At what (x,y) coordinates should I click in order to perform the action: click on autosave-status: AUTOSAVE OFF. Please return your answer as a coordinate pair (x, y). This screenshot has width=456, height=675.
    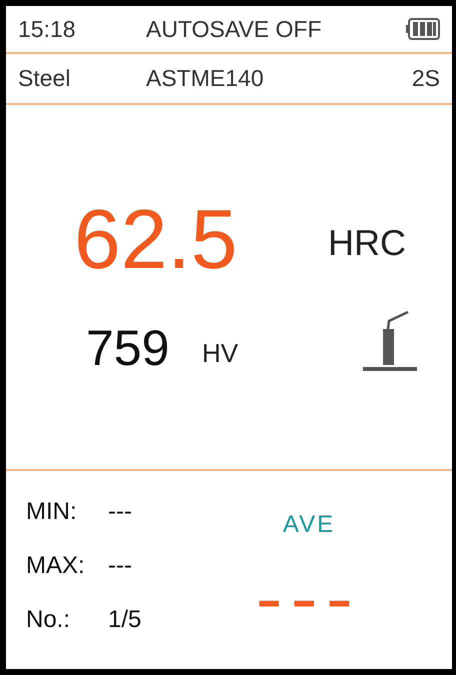
    Looking at the image, I should click on (234, 29).